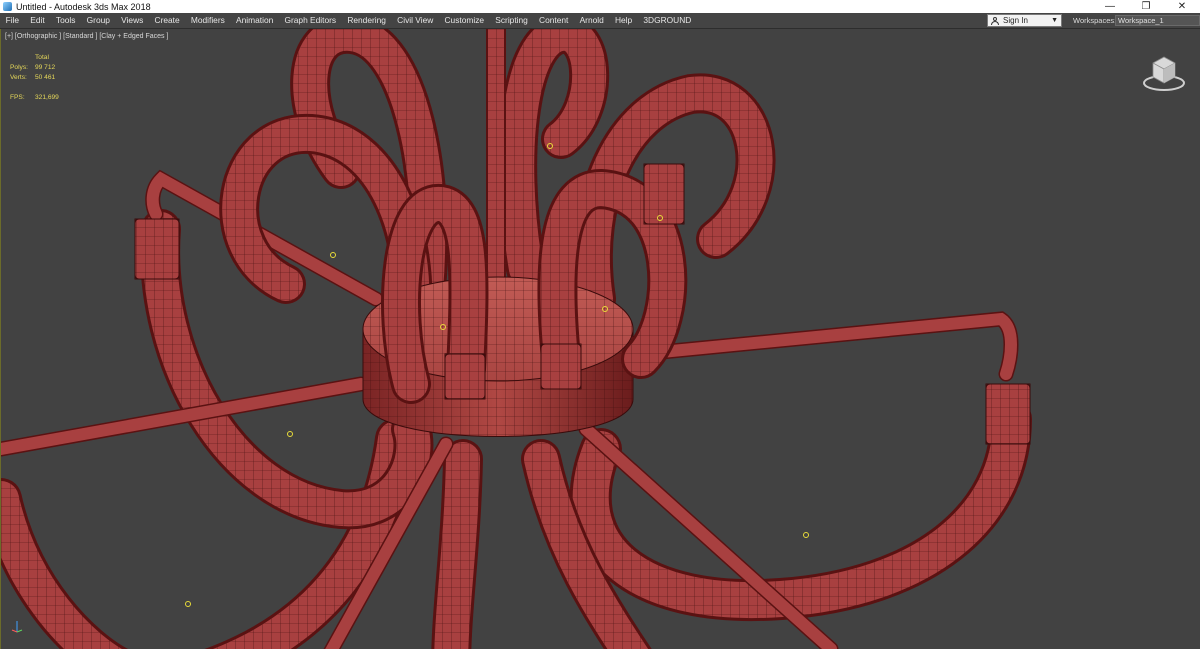 The height and width of the screenshot is (649, 1200). I want to click on chevron-down-icon: ▼, so click(1054, 20).